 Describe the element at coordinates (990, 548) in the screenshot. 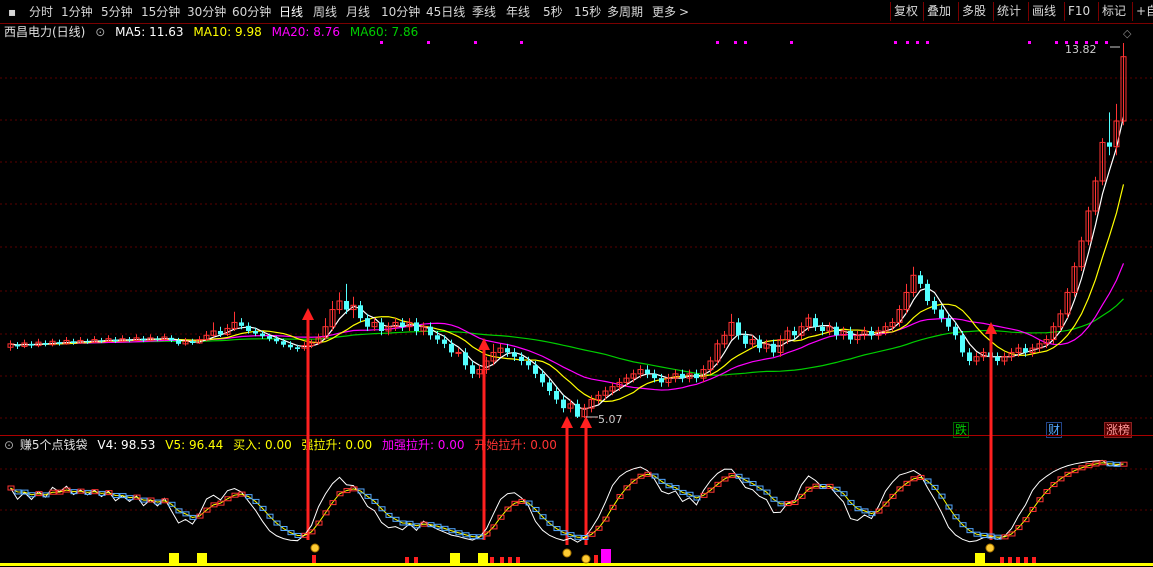

I see `dollar-signal-icon` at that location.